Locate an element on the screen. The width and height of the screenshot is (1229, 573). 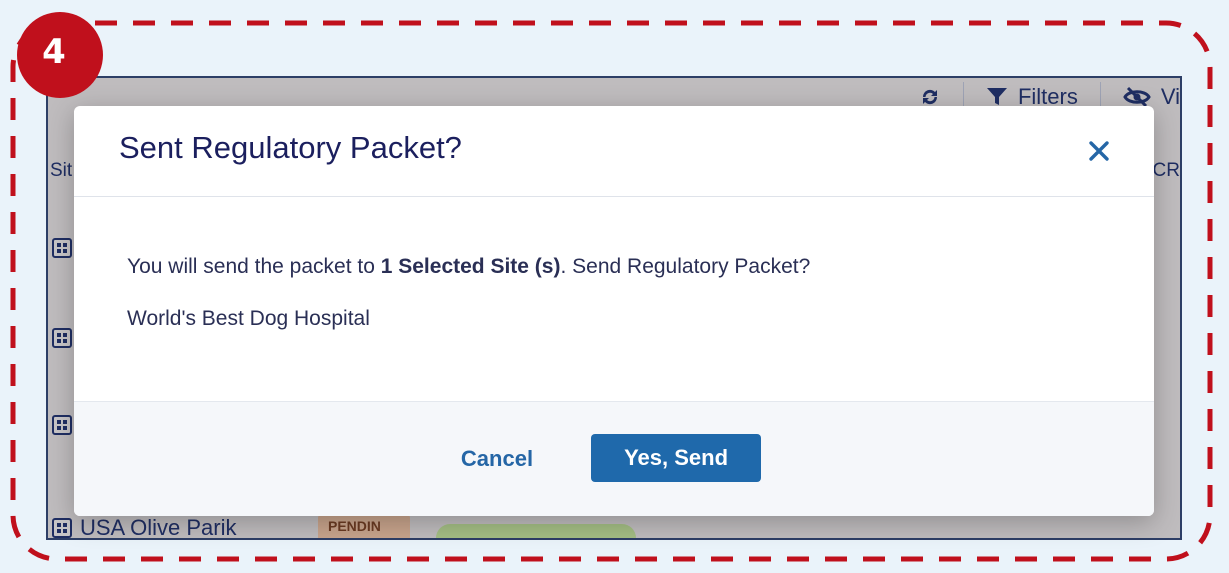
selected-sites-count: 1 Selected Site (s) is located at coordinates (470, 266).